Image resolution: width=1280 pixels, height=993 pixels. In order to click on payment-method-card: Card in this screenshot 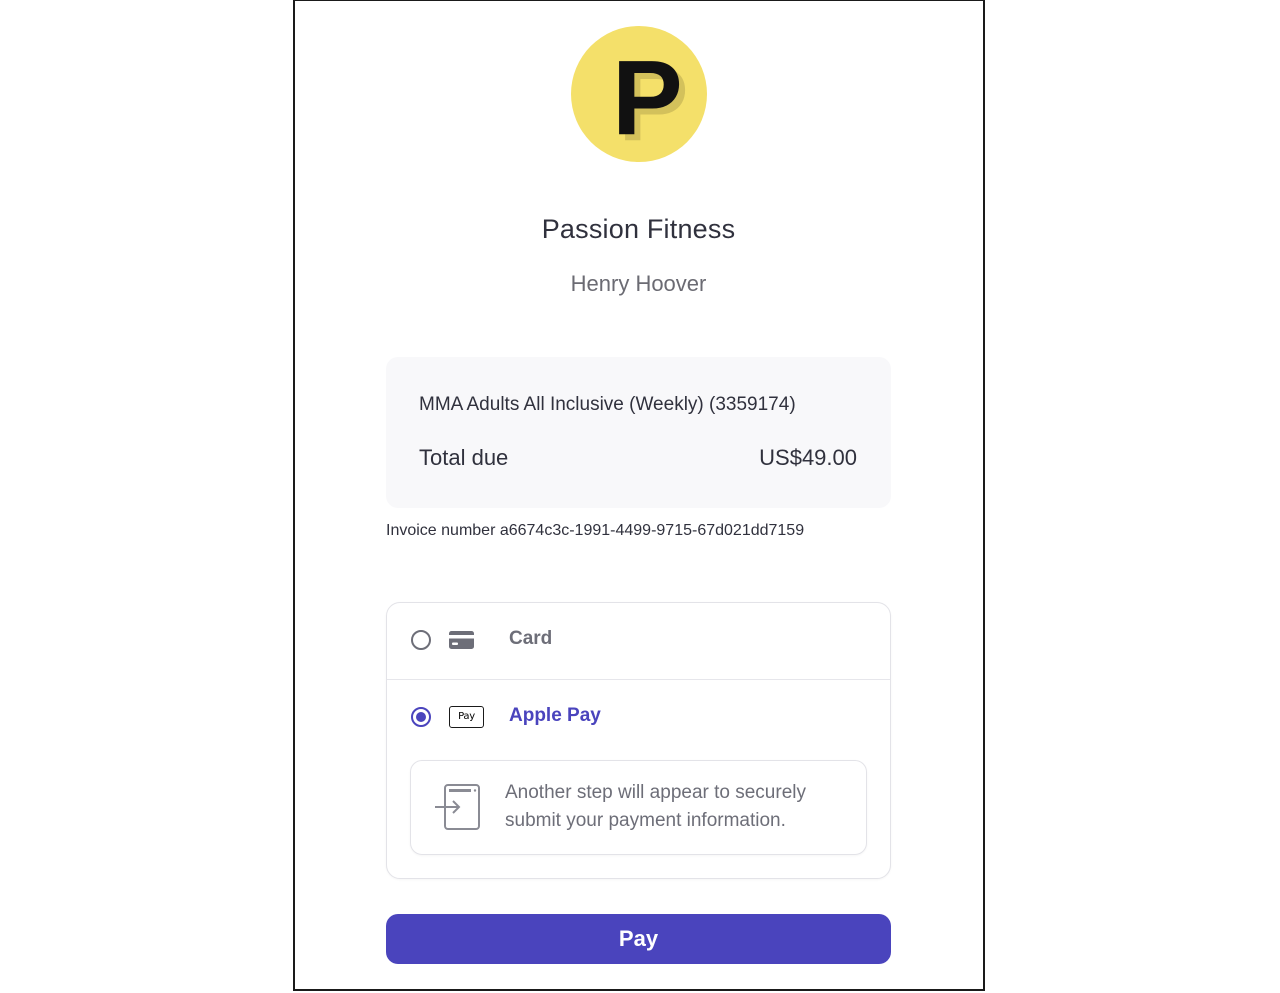, I will do `click(638, 641)`.